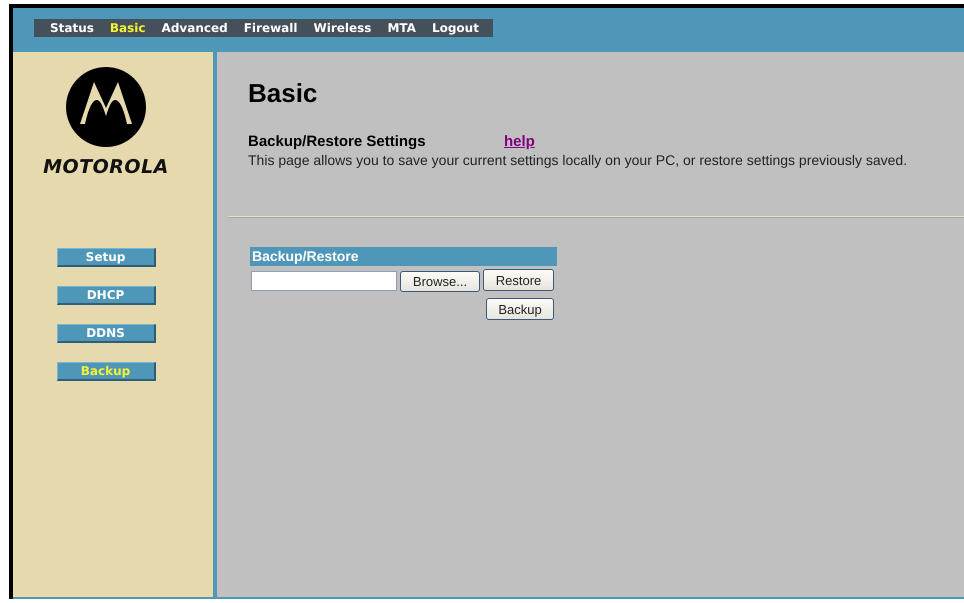 Image resolution: width=964 pixels, height=603 pixels. What do you see at coordinates (106, 107) in the screenshot?
I see `logo-icon` at bounding box center [106, 107].